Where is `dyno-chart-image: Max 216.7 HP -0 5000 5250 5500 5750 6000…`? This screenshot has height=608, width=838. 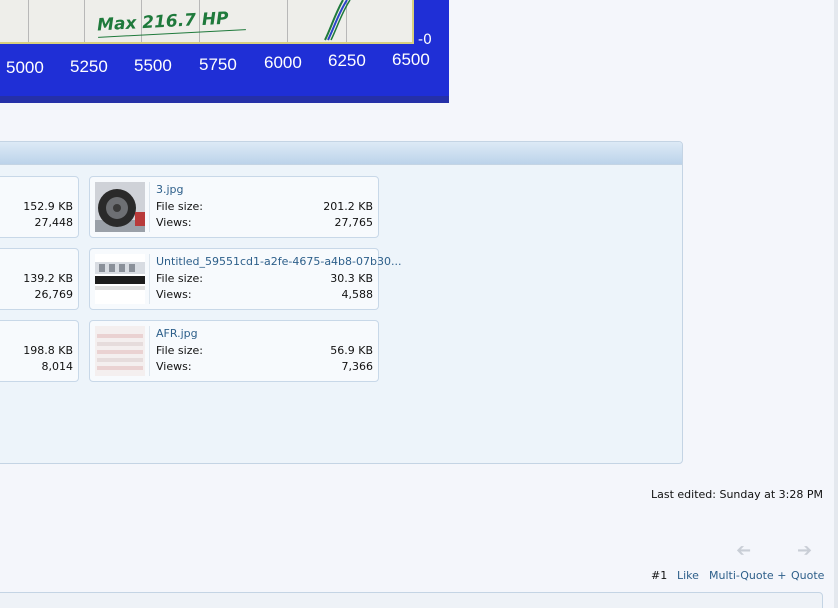 dyno-chart-image: Max 216.7 HP -0 5000 5250 5500 5750 6000… is located at coordinates (224, 51).